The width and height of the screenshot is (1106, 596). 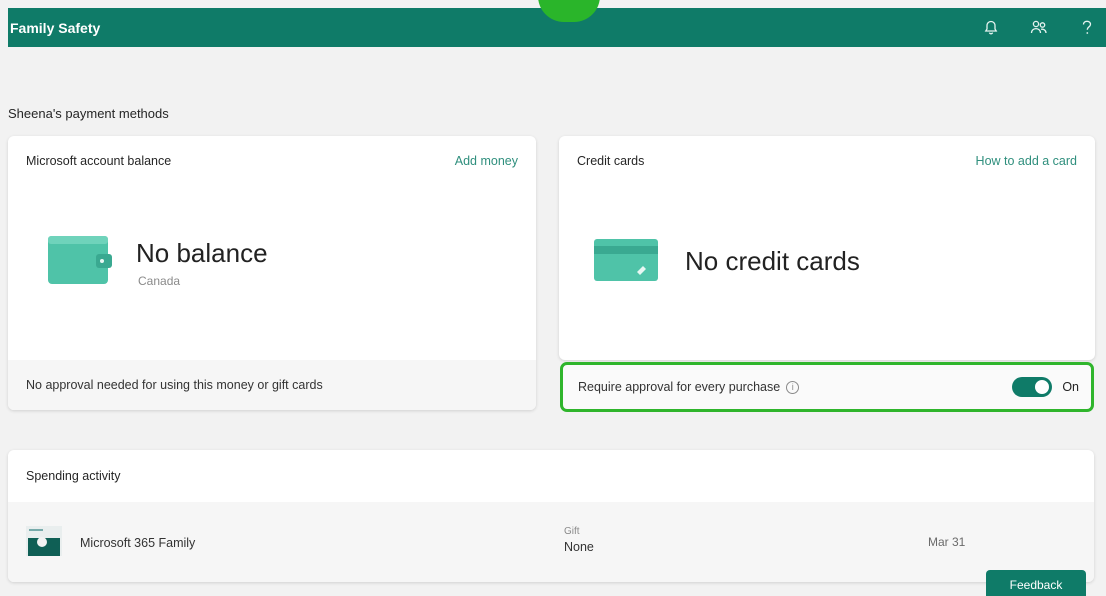 I want to click on section-title: Sheena's payment methods, so click(x=88, y=113).